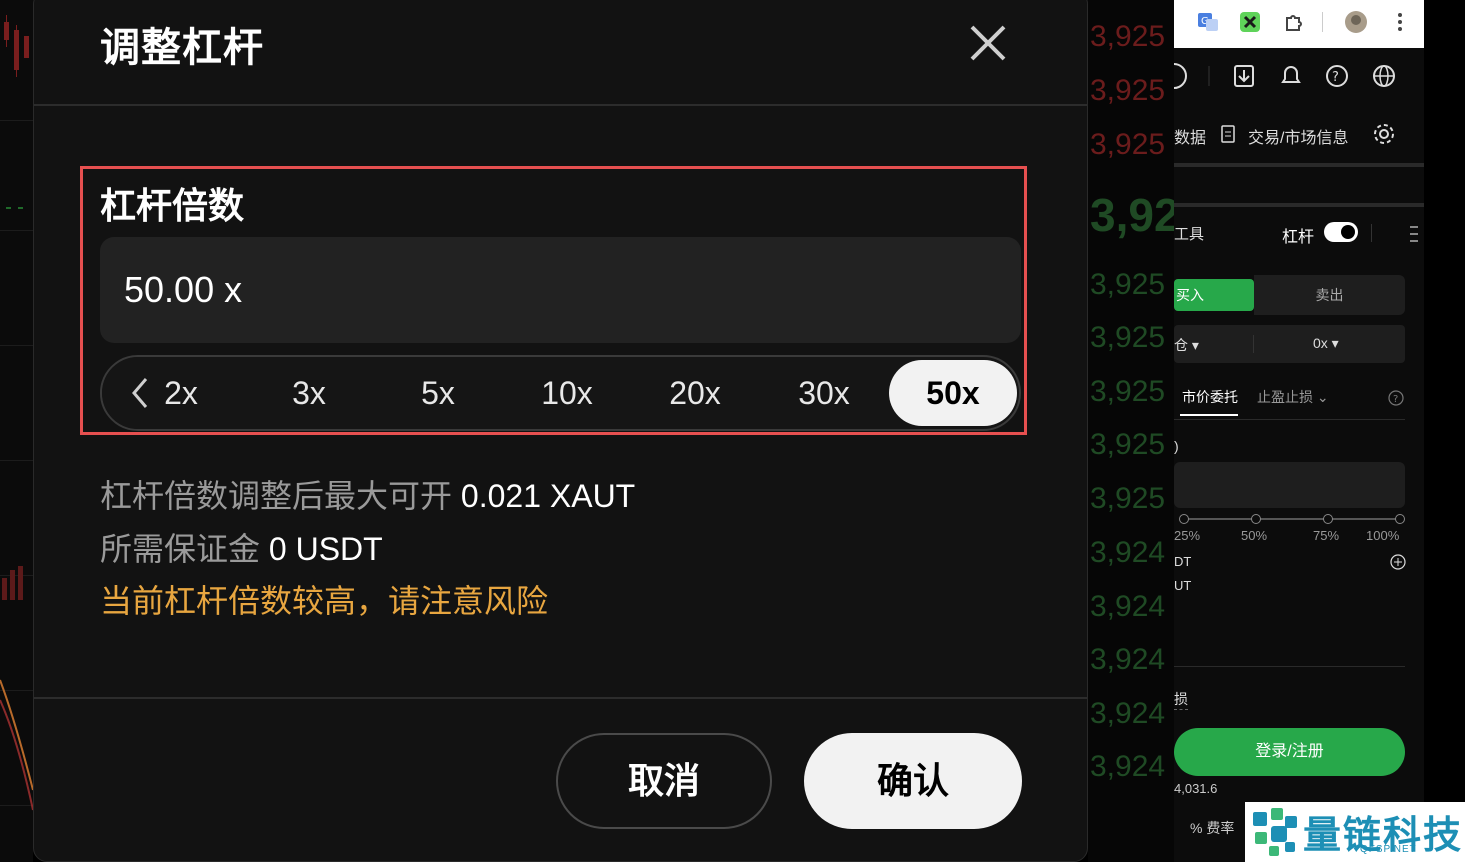 The image size is (1465, 862). I want to click on tab-tpsl: 止盈止损 ⌄, so click(1293, 397).